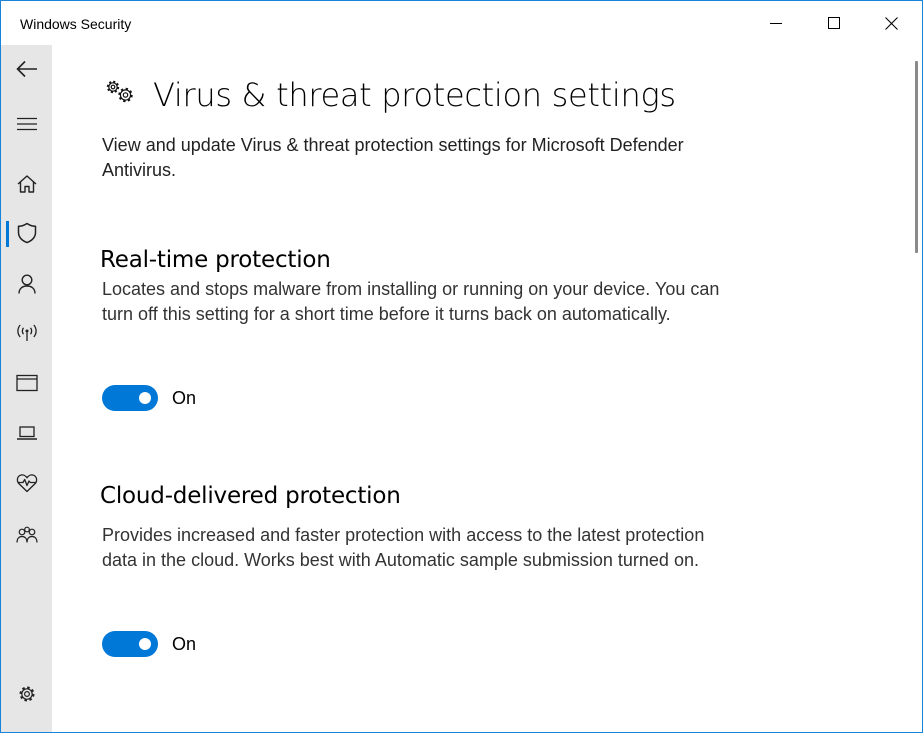  I want to click on laptop-icon, so click(26, 433).